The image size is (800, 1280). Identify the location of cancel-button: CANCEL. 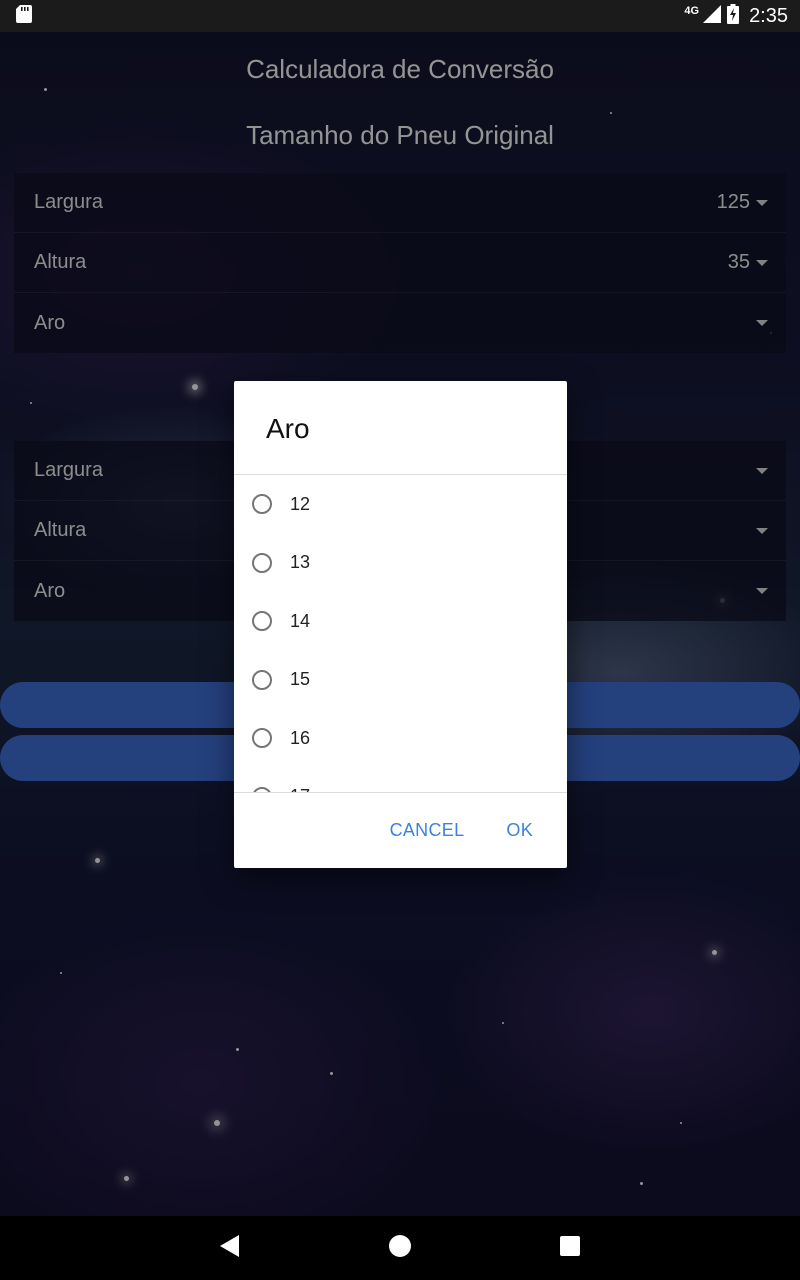
(427, 830).